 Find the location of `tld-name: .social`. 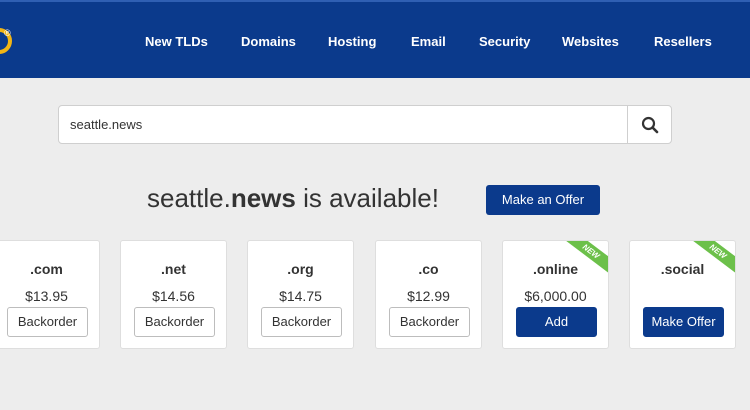

tld-name: .social is located at coordinates (682, 269).